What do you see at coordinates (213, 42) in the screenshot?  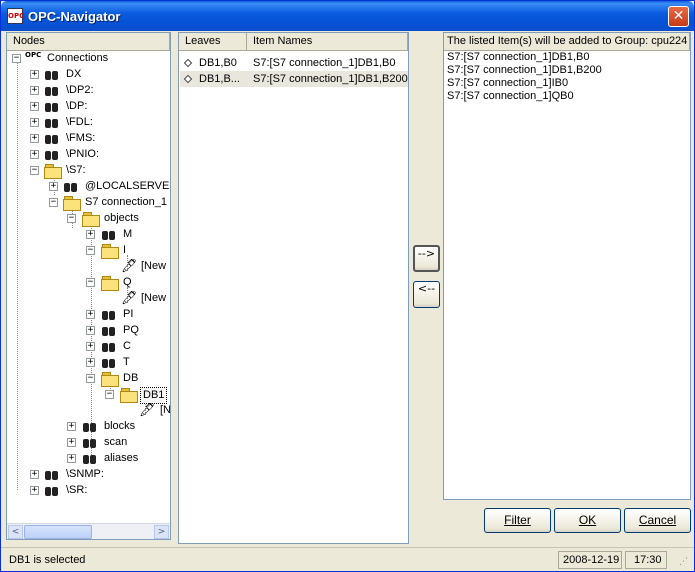 I see `column-header-leaves: Leaves` at bounding box center [213, 42].